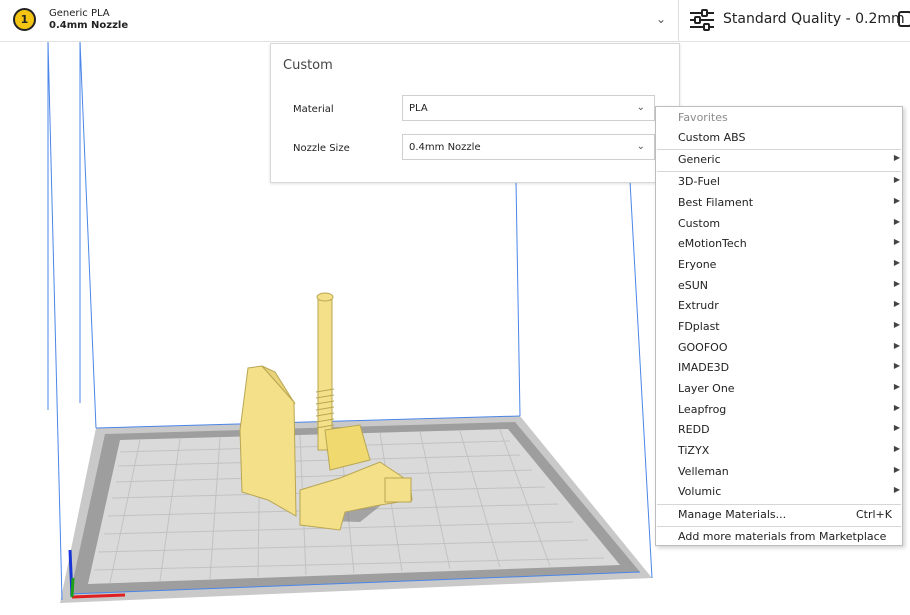 The width and height of the screenshot is (910, 615). What do you see at coordinates (313, 109) in the screenshot?
I see `material-label: Material` at bounding box center [313, 109].